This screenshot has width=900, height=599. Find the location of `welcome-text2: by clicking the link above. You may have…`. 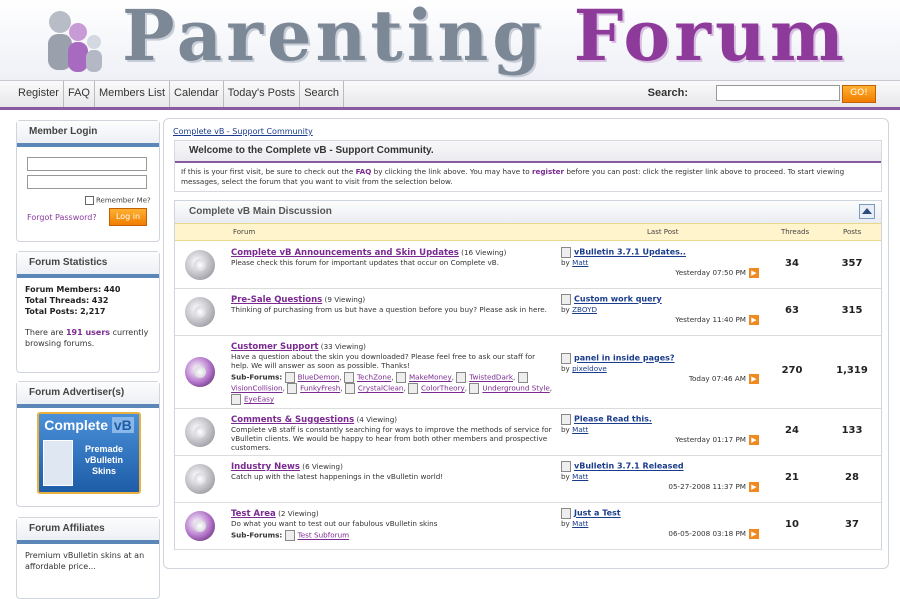

welcome-text2: by clicking the link above. You may have… is located at coordinates (451, 171).